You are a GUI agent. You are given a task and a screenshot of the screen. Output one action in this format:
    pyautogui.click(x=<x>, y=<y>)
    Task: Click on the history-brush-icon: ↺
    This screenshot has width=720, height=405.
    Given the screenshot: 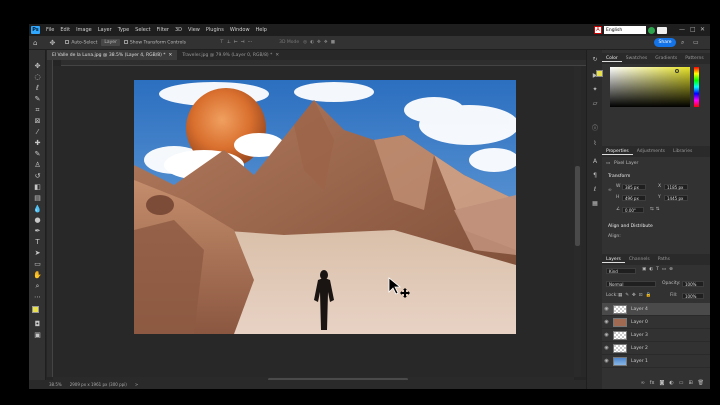 What is the action you would take?
    pyautogui.click(x=37, y=176)
    